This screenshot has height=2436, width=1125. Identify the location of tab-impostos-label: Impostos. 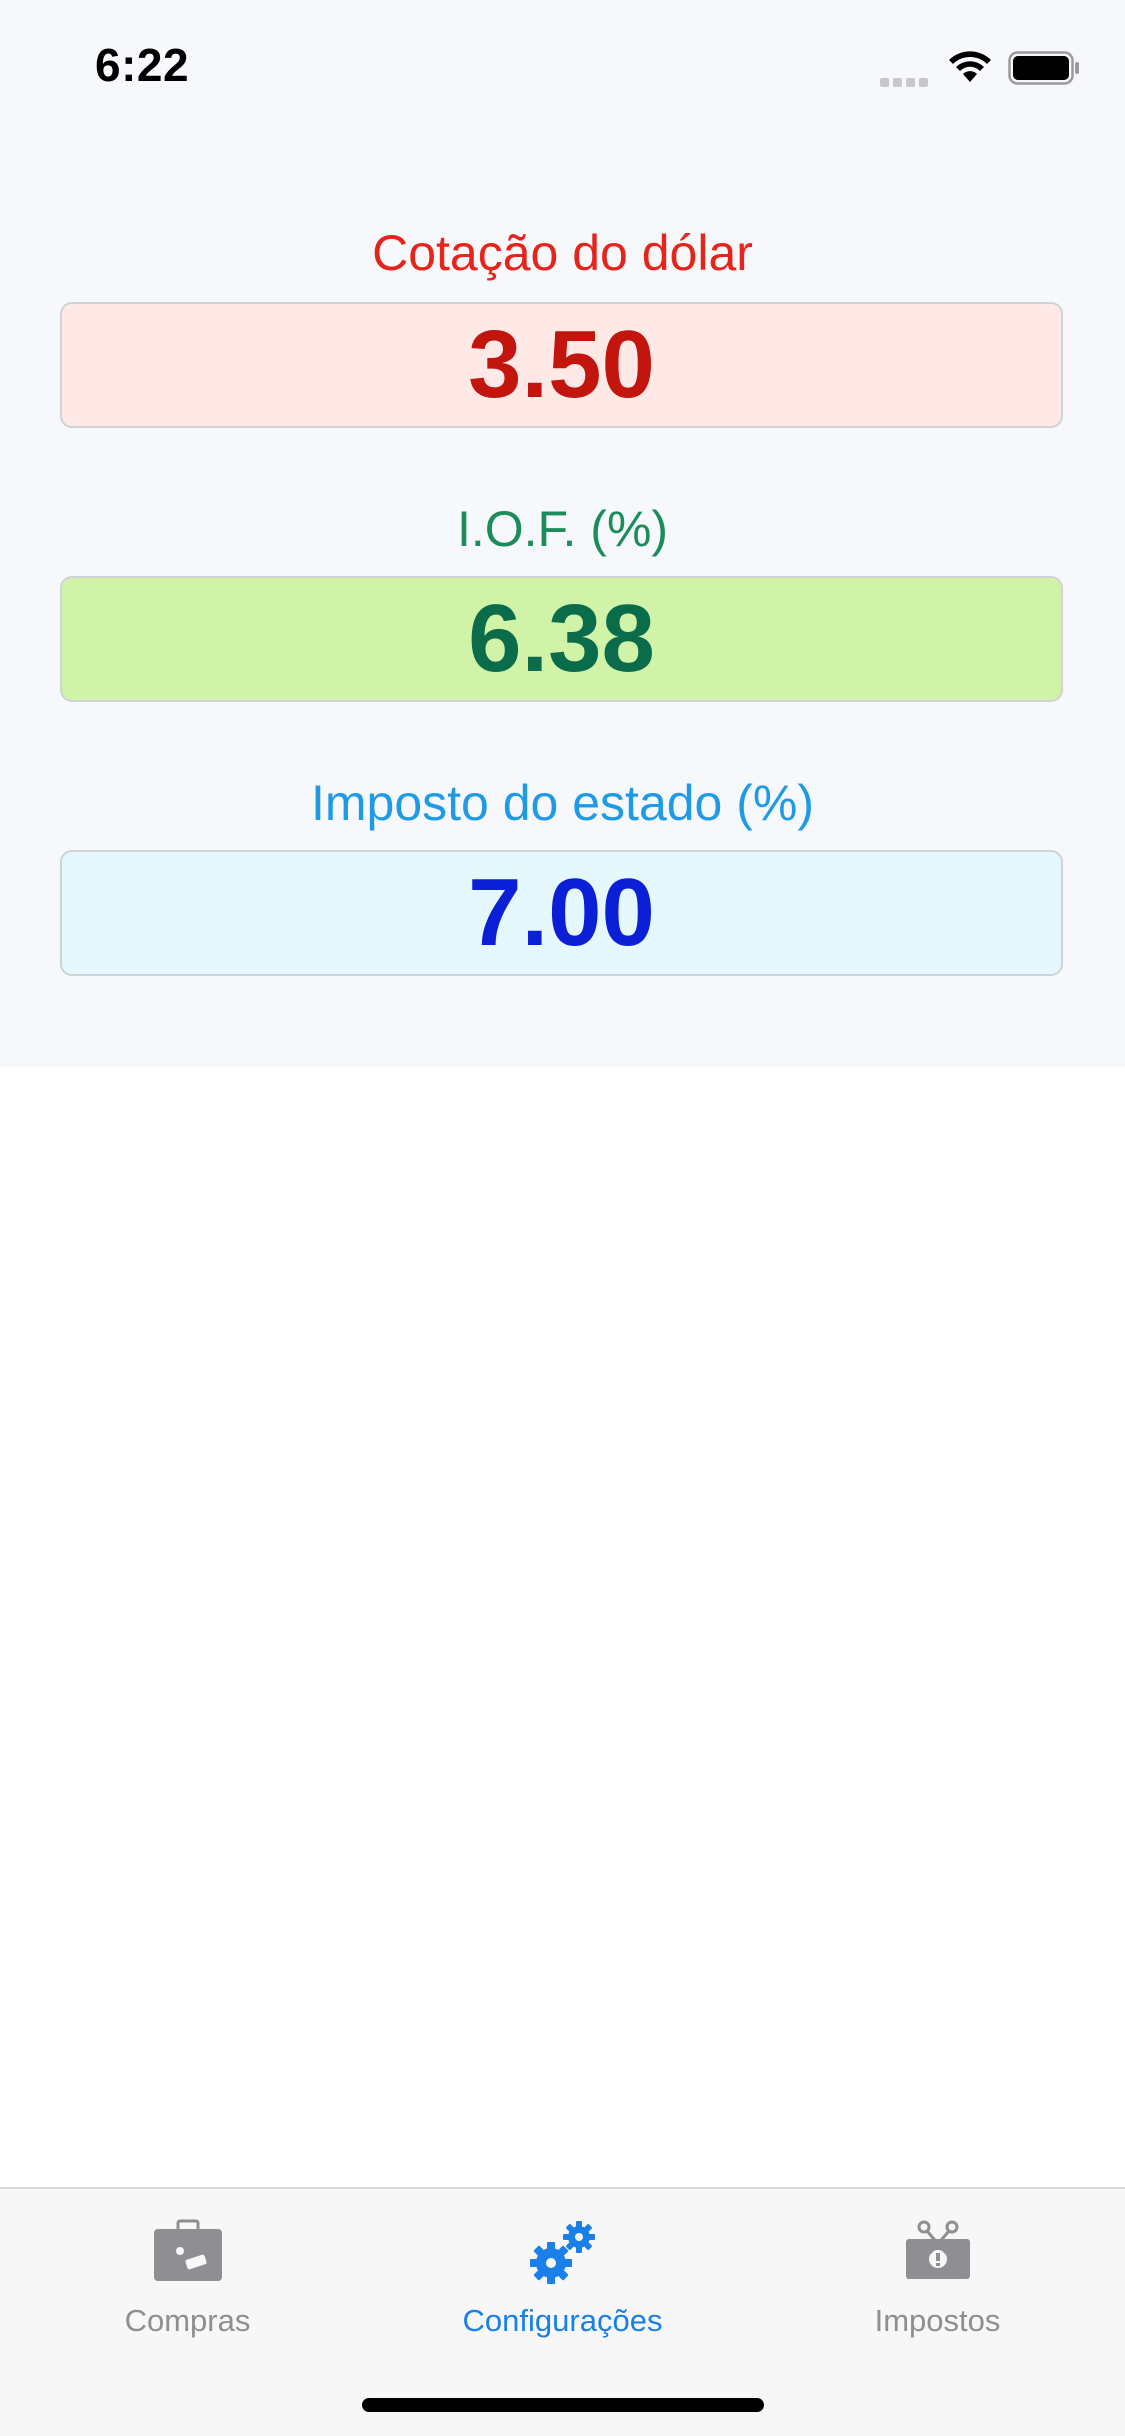
(937, 2320).